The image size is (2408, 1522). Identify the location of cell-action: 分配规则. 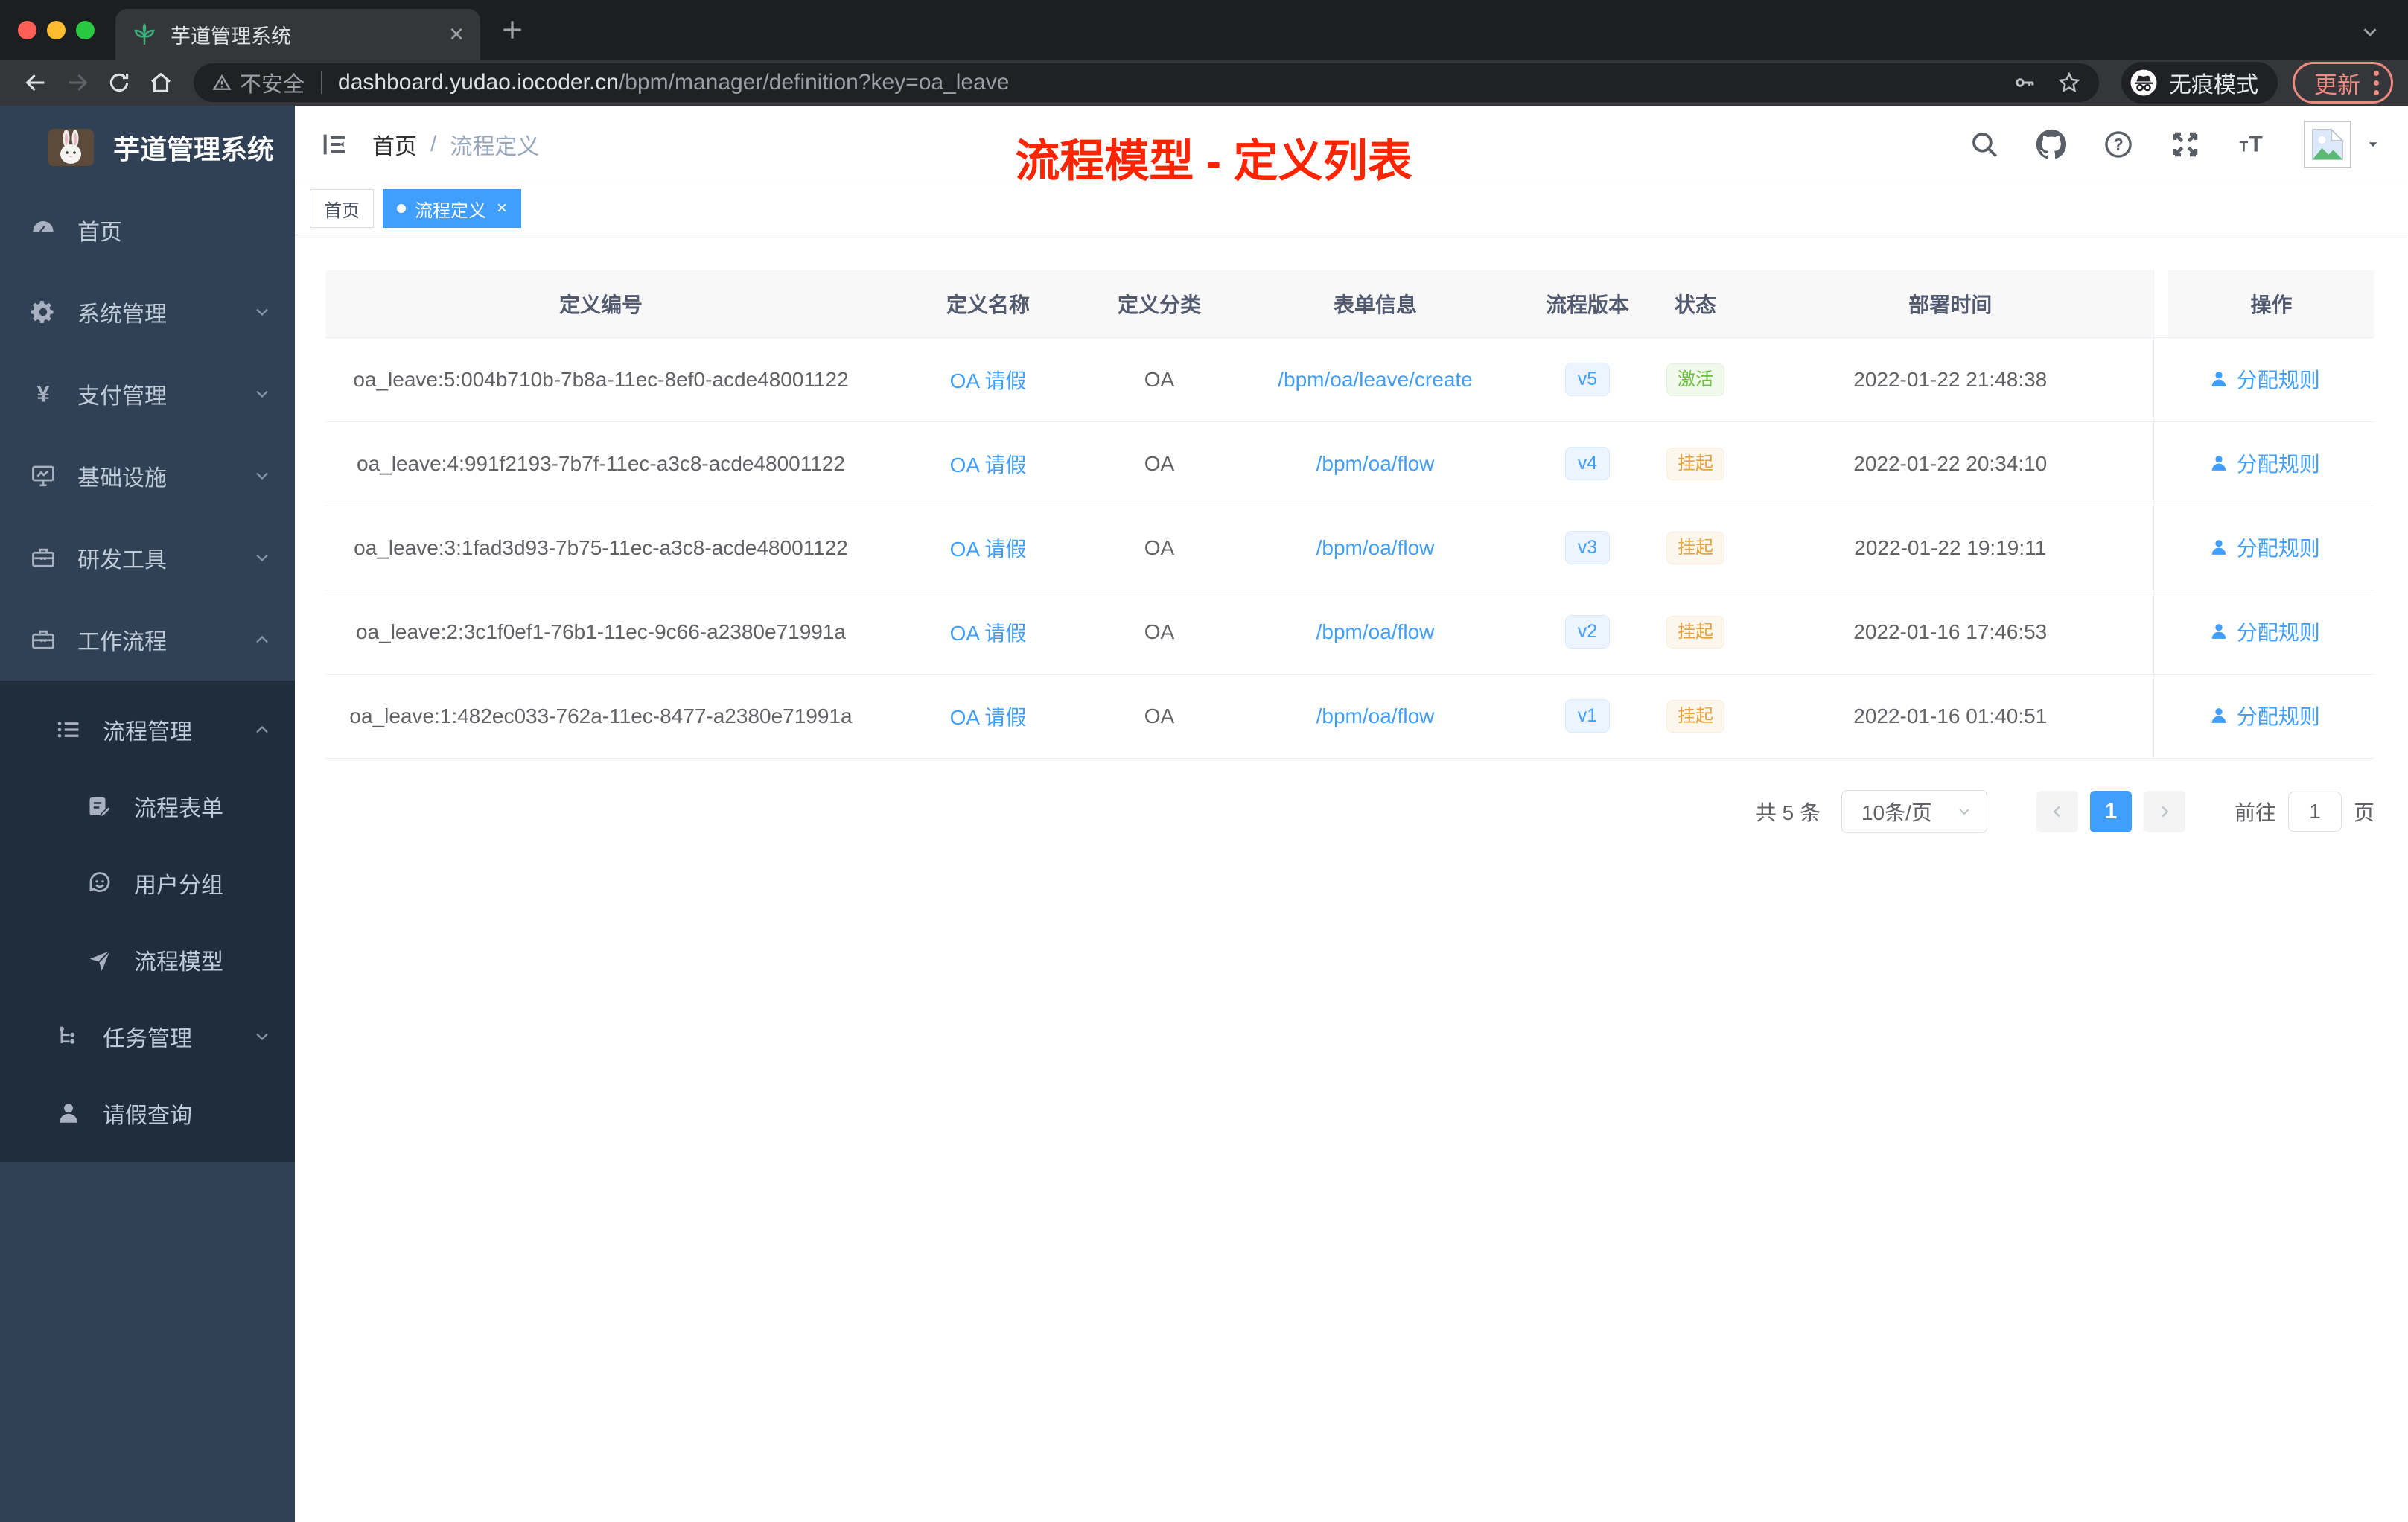
(2263, 463).